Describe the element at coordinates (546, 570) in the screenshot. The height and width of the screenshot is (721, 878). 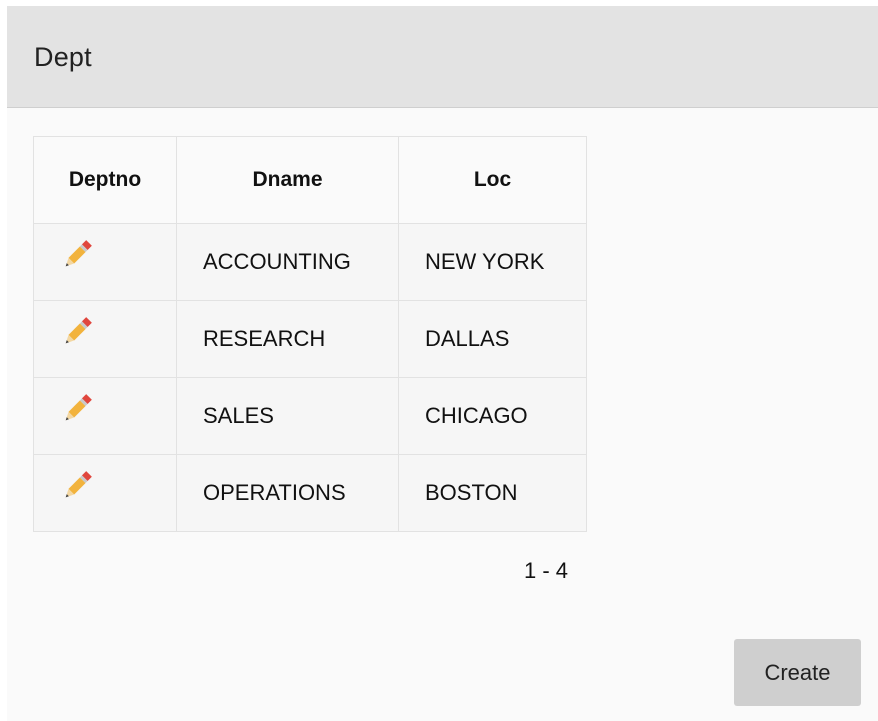
I see `pagination-range: 1 - 4` at that location.